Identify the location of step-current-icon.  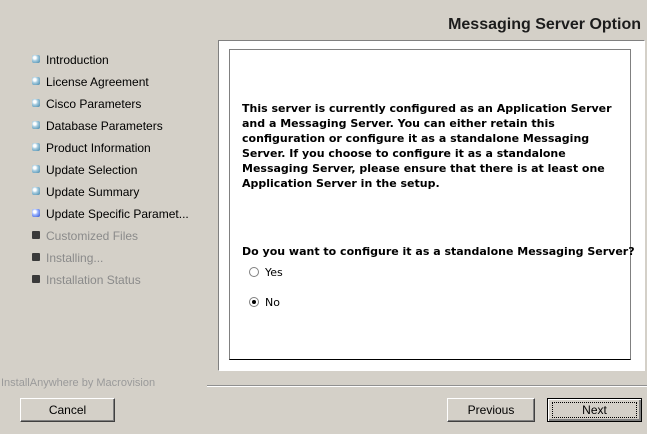
(36, 213).